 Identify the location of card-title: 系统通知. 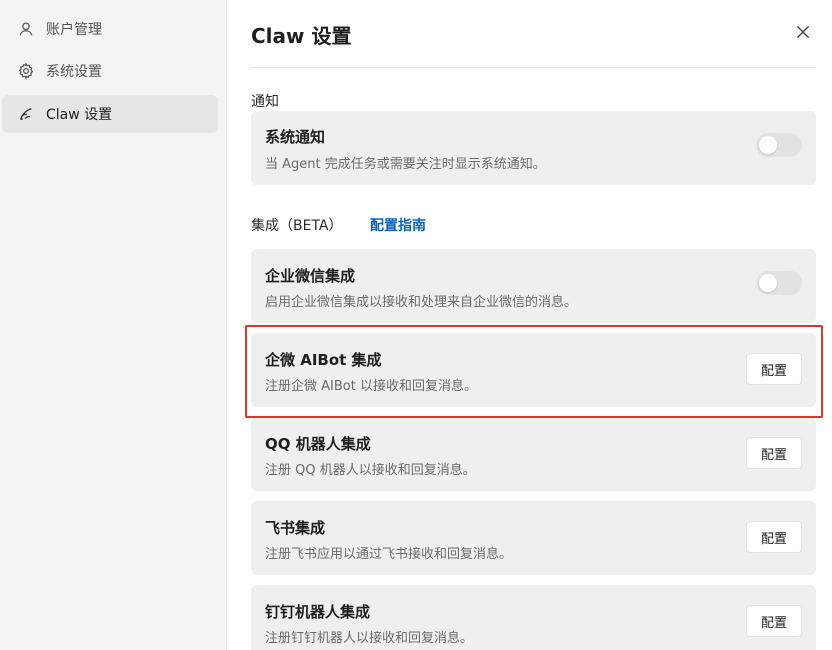
(295, 137).